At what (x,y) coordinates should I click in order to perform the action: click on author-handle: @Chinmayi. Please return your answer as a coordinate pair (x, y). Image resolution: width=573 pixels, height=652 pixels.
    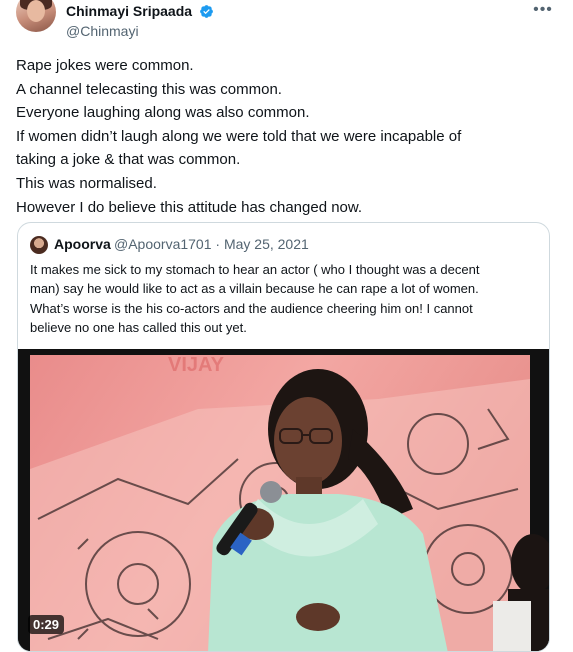
    Looking at the image, I should click on (102, 31).